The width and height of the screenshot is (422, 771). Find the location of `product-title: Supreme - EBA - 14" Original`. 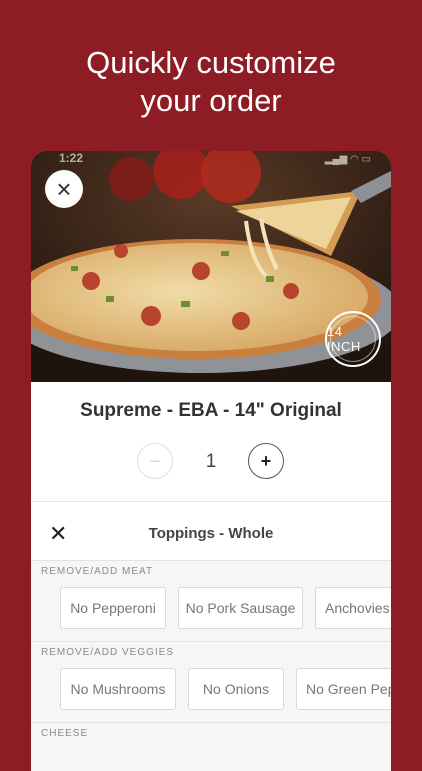

product-title: Supreme - EBA - 14" Original is located at coordinates (211, 410).